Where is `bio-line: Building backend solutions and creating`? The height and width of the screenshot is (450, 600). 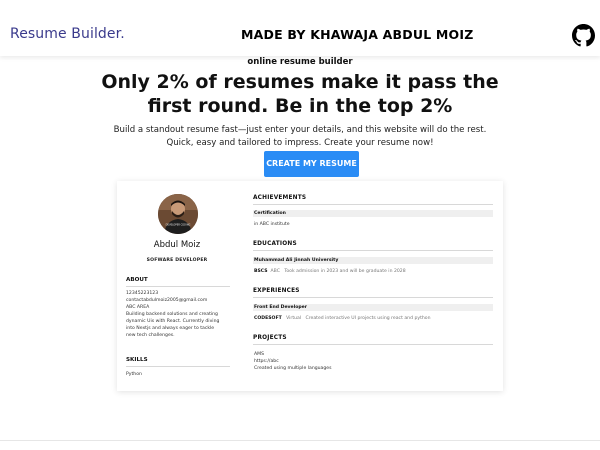 bio-line: Building backend solutions and creating is located at coordinates (172, 314).